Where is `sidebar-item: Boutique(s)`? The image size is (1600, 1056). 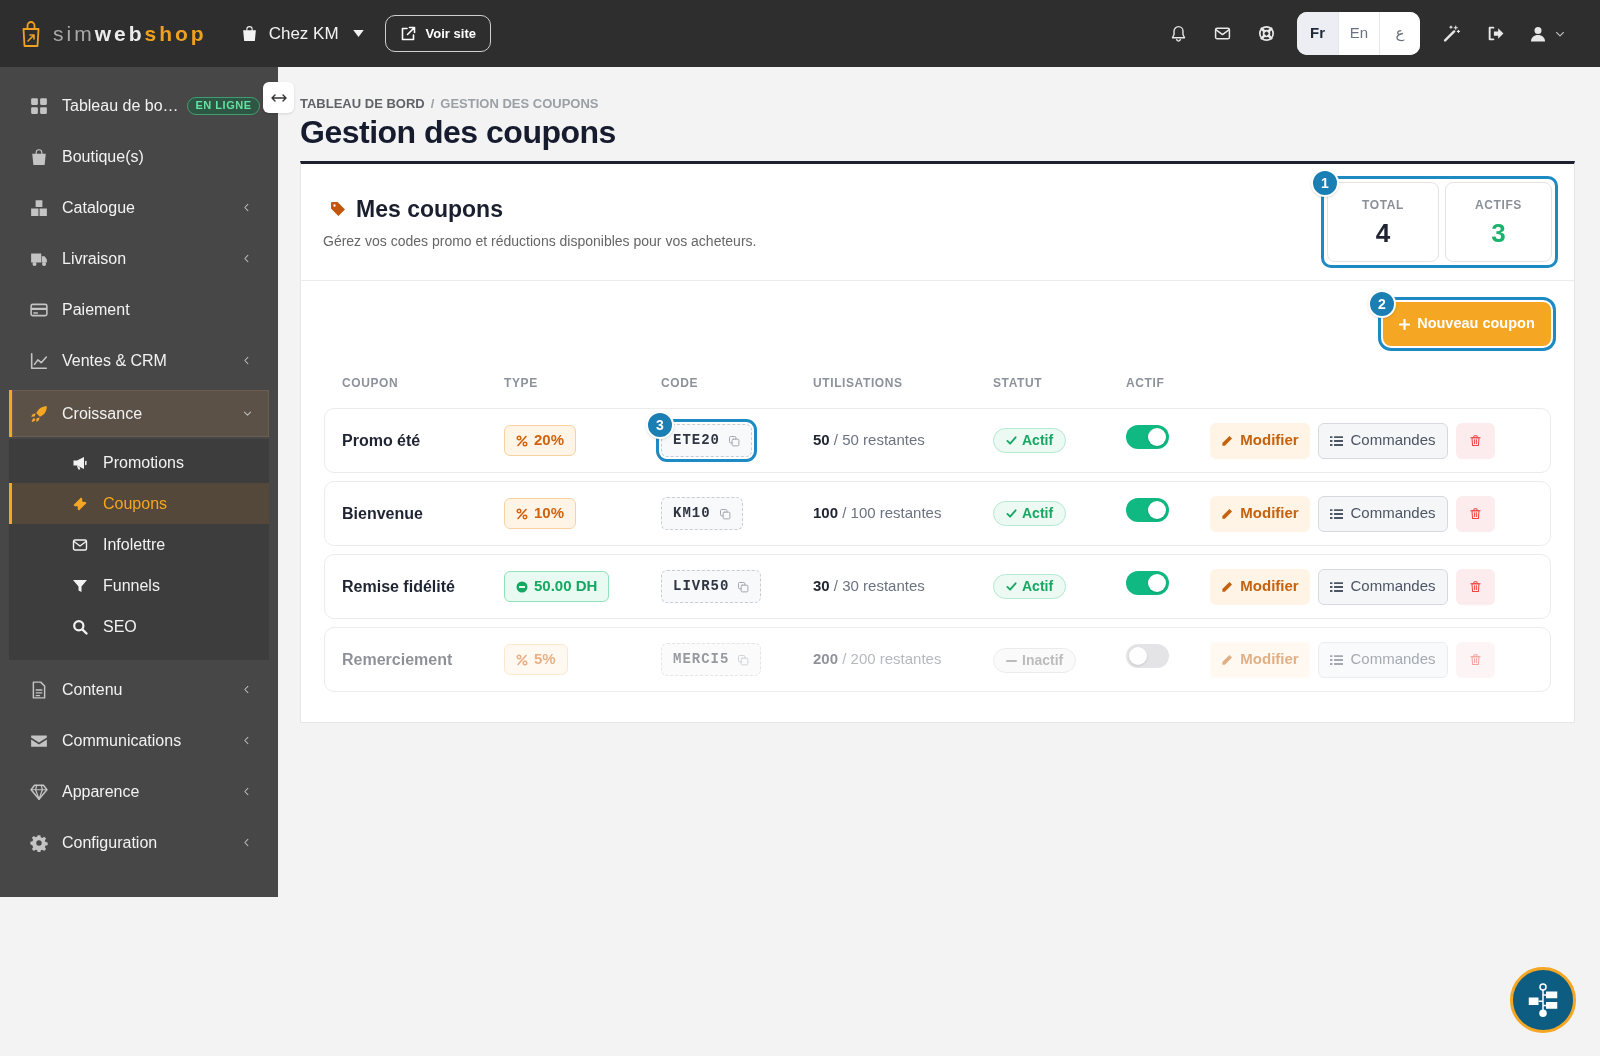 sidebar-item: Boutique(s) is located at coordinates (131, 156).